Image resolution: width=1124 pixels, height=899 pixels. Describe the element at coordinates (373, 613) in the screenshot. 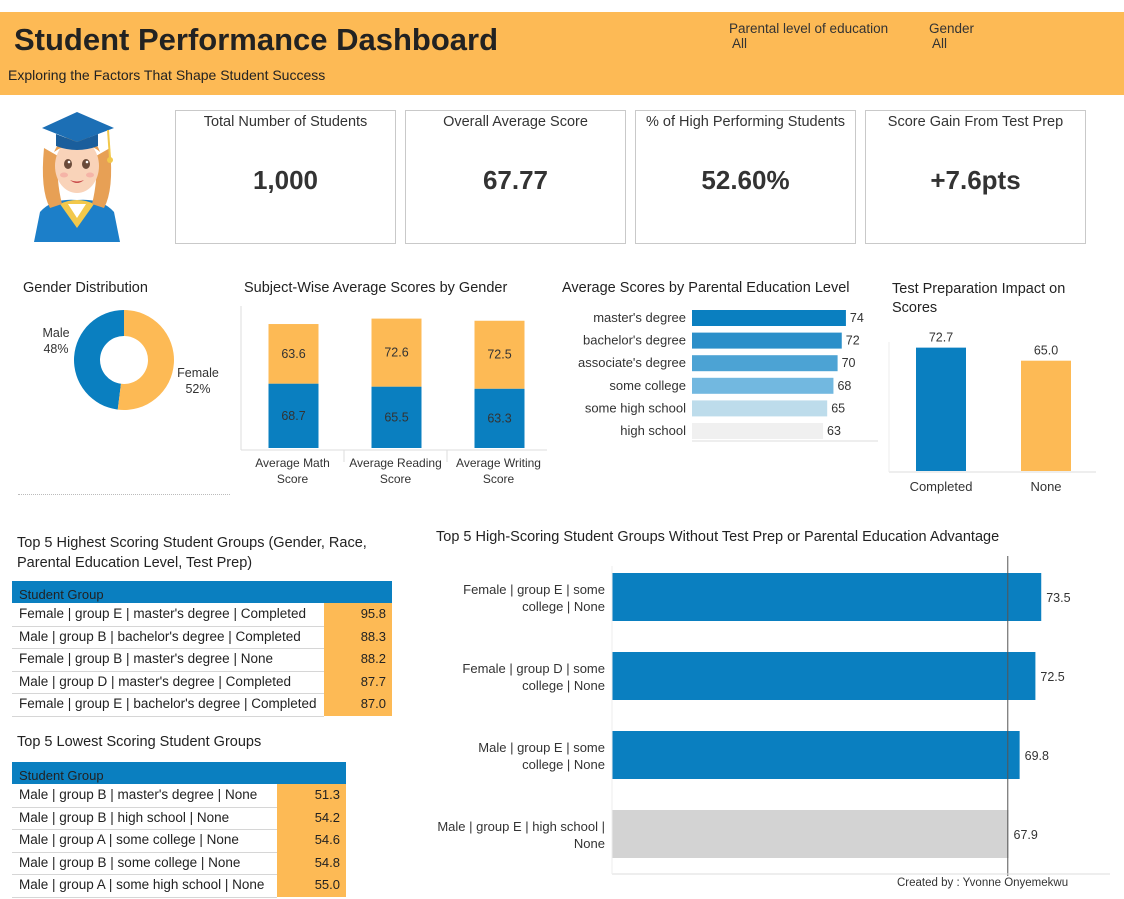

I see `score-cell: 95.8` at that location.